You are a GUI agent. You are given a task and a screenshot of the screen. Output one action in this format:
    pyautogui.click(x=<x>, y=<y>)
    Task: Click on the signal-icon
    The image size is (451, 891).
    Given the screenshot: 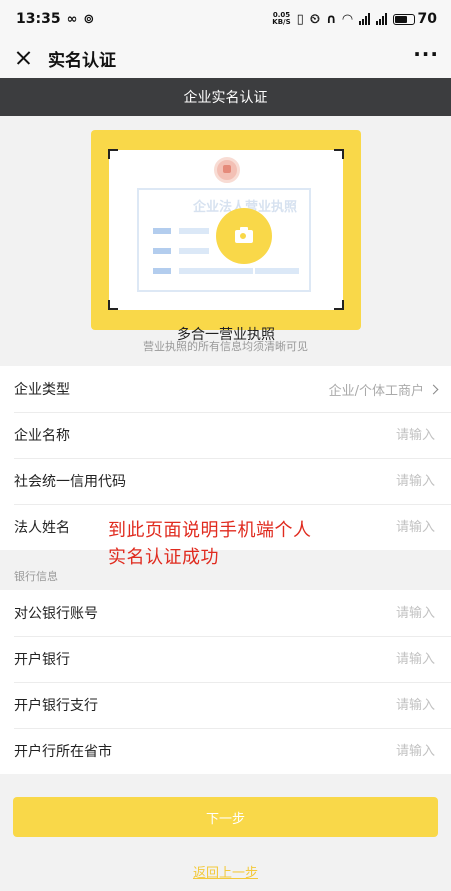 What is the action you would take?
    pyautogui.click(x=364, y=19)
    